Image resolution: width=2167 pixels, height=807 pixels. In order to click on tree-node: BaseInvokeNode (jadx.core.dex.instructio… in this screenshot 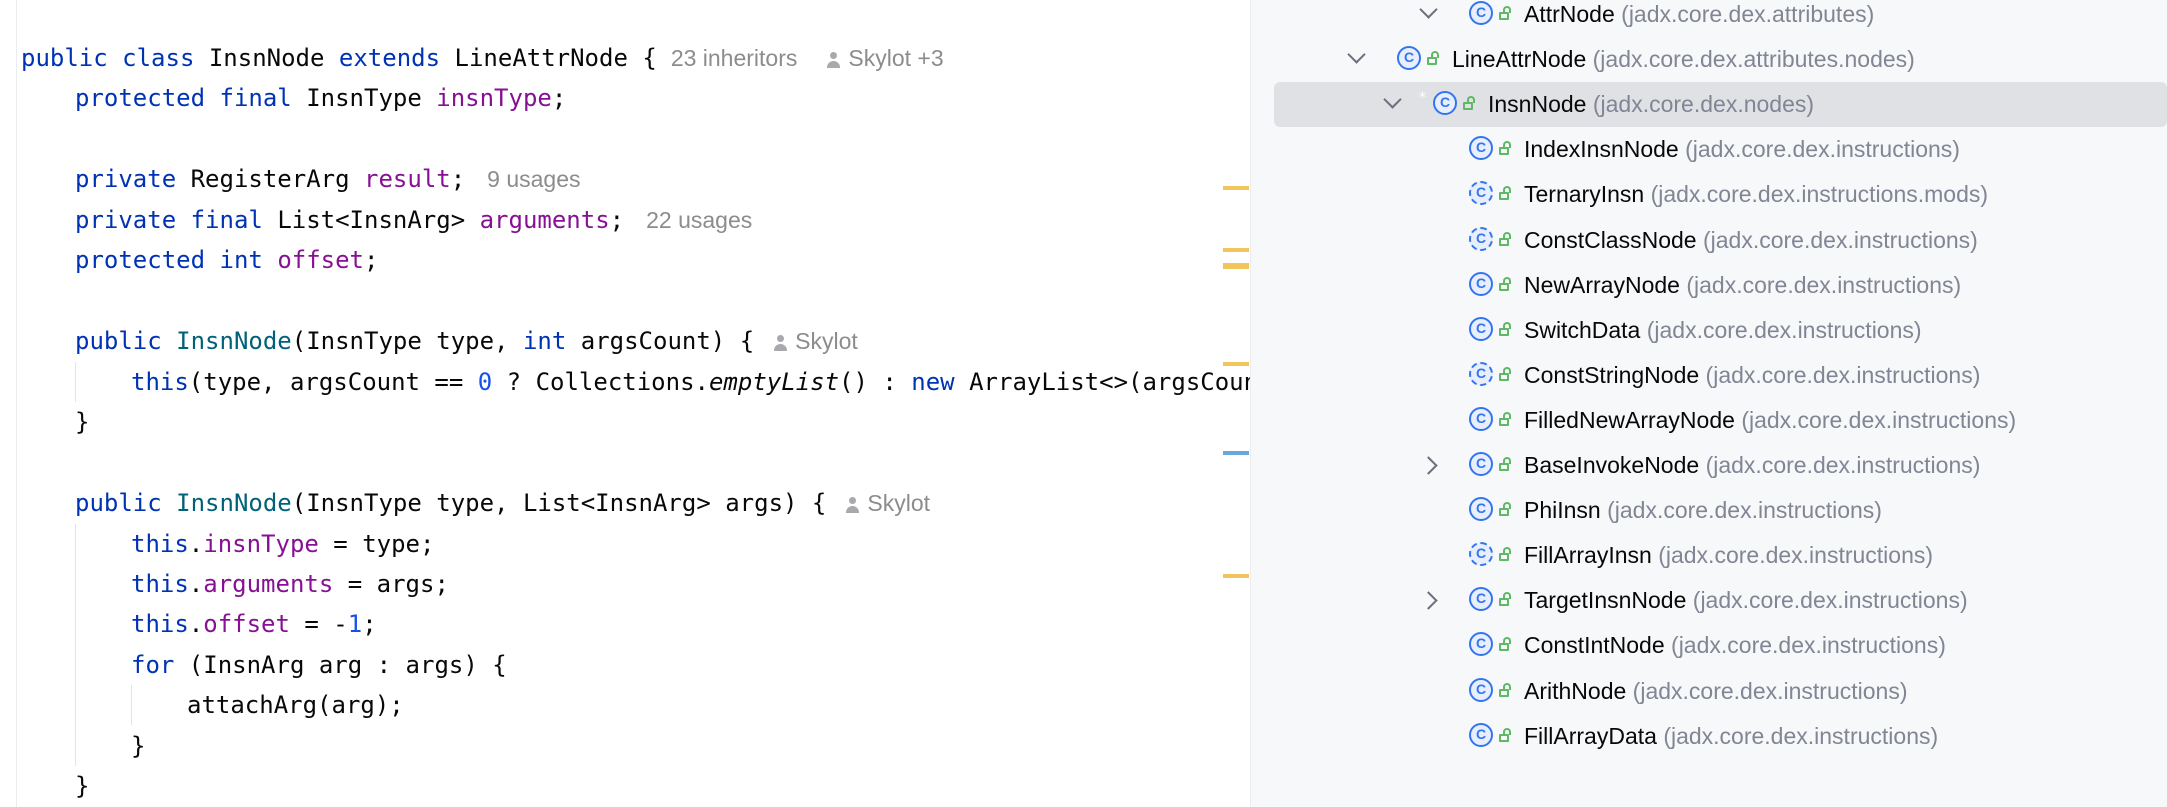, I will do `click(1709, 465)`.